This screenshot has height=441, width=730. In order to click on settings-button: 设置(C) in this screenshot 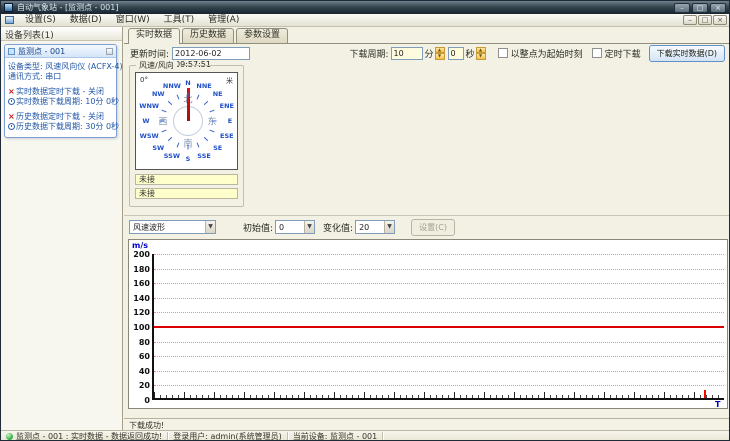, I will do `click(433, 227)`.